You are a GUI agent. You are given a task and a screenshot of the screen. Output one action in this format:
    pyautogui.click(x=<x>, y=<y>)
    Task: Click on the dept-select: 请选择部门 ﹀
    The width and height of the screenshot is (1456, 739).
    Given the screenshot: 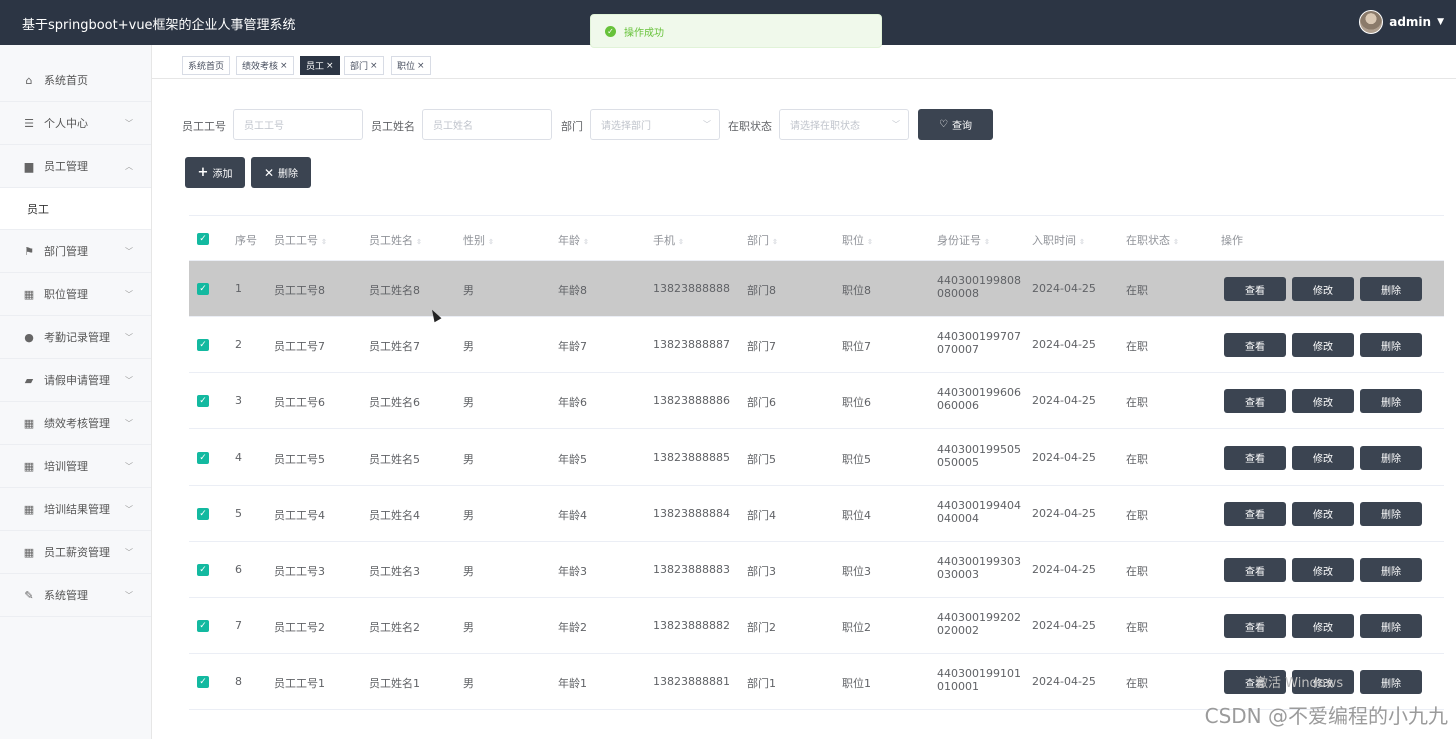 What is the action you would take?
    pyautogui.click(x=655, y=124)
    